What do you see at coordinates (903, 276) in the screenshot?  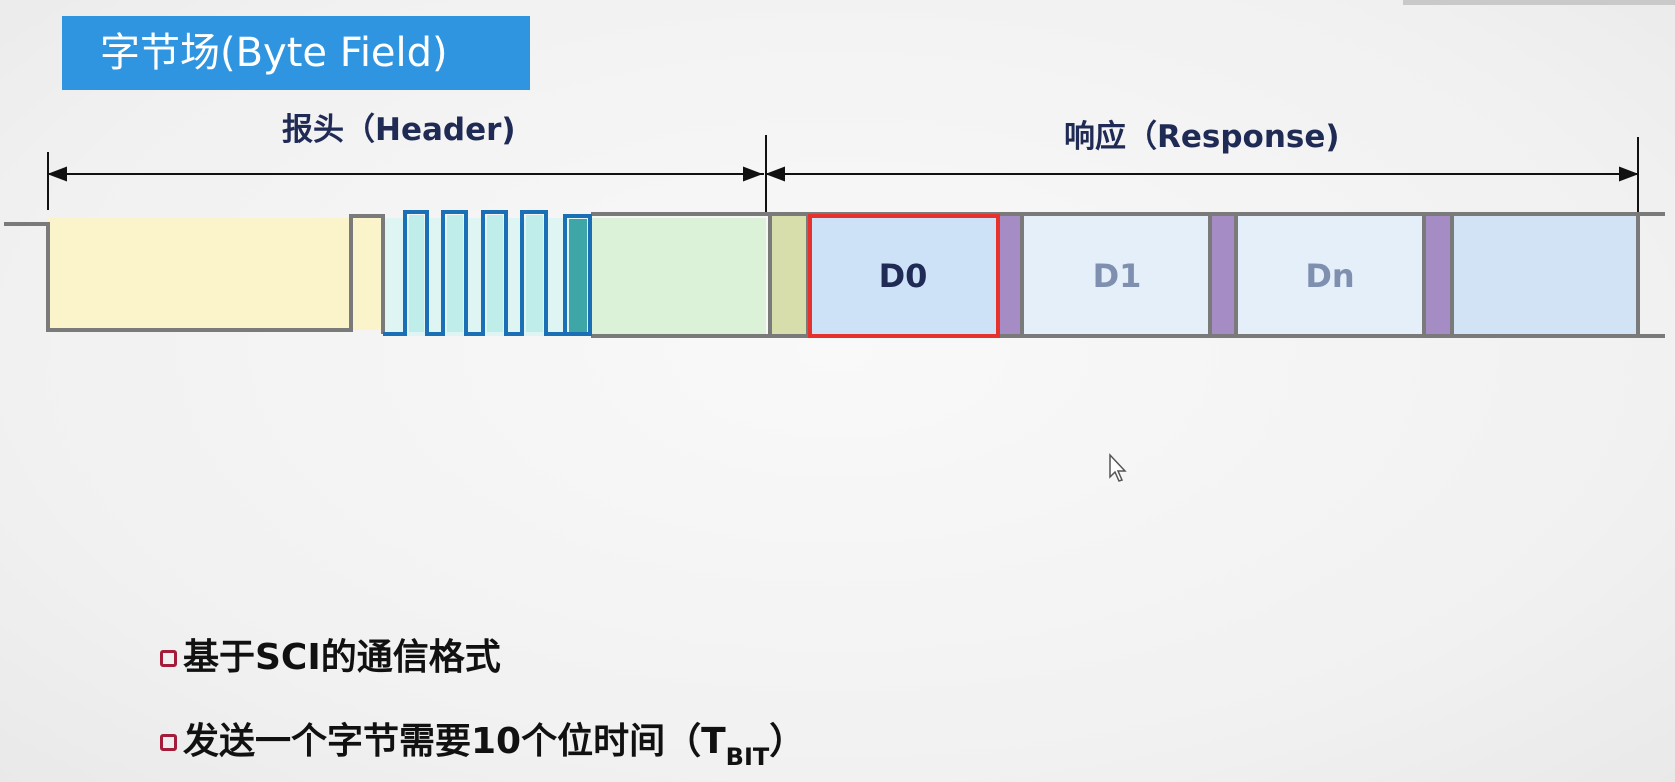 I see `byte-d0-label: D0` at bounding box center [903, 276].